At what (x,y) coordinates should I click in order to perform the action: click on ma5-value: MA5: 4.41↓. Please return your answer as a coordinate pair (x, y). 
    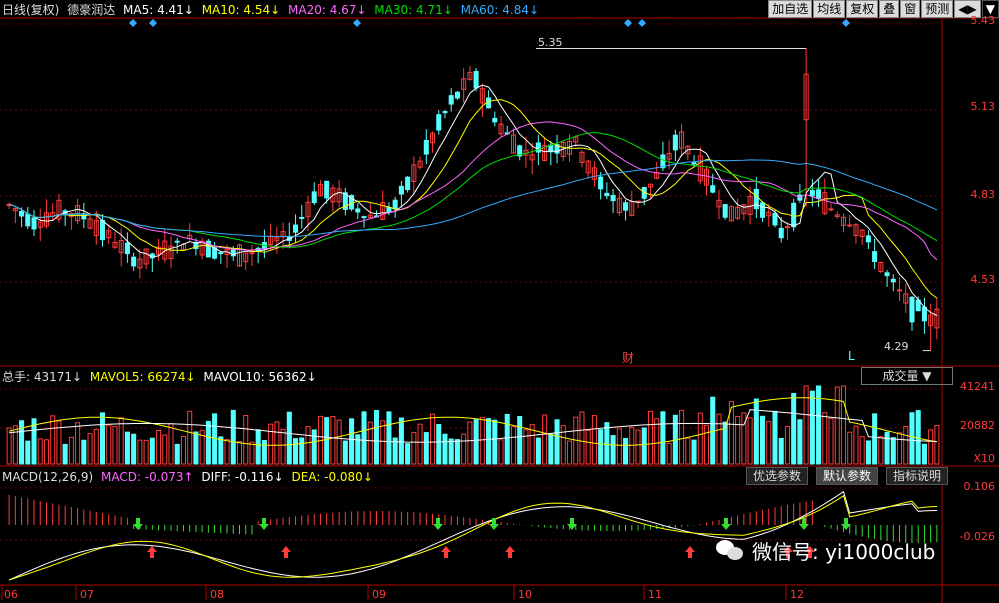
    Looking at the image, I should click on (158, 10).